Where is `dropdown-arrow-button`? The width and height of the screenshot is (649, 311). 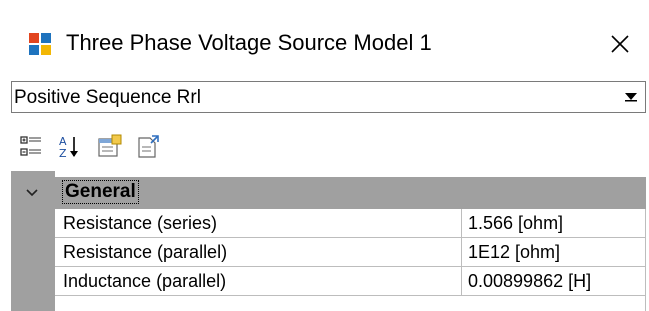
dropdown-arrow-button is located at coordinates (631, 97).